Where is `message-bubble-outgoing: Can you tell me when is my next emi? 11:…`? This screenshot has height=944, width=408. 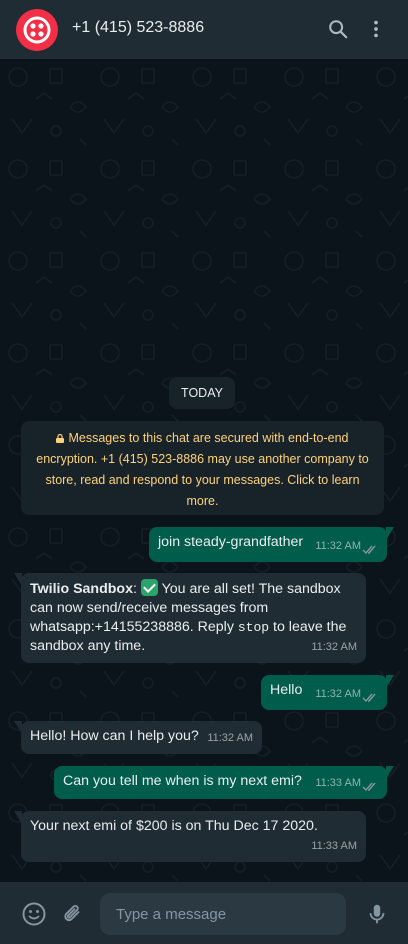 message-bubble-outgoing: Can you tell me when is my next emi? 11:… is located at coordinates (224, 782).